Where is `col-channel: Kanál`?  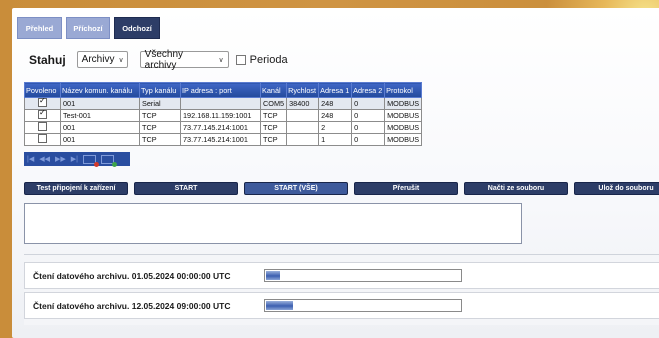 col-channel: Kanál is located at coordinates (273, 90).